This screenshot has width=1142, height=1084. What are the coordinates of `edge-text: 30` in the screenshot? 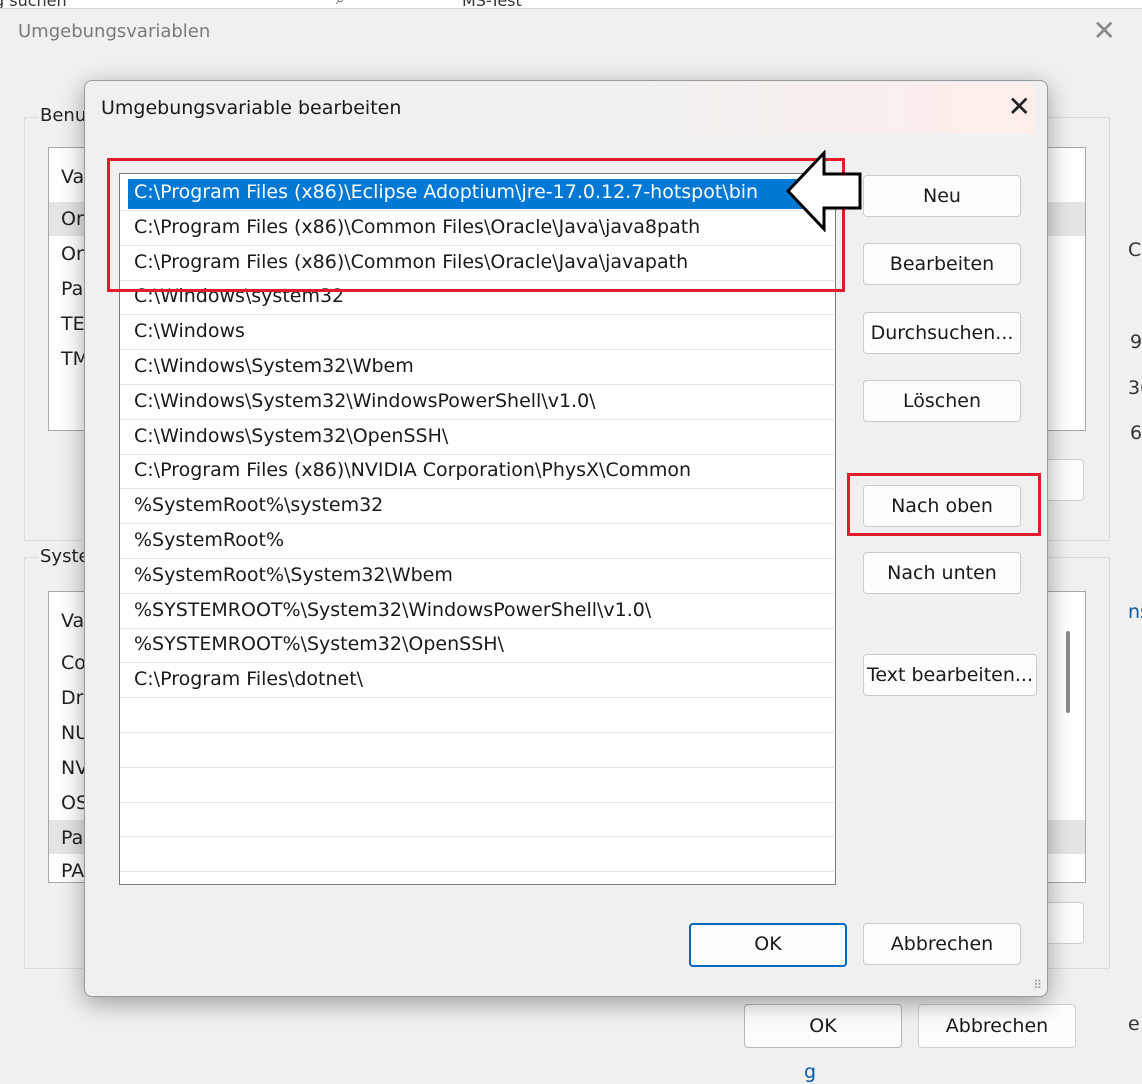 It's located at (1135, 388).